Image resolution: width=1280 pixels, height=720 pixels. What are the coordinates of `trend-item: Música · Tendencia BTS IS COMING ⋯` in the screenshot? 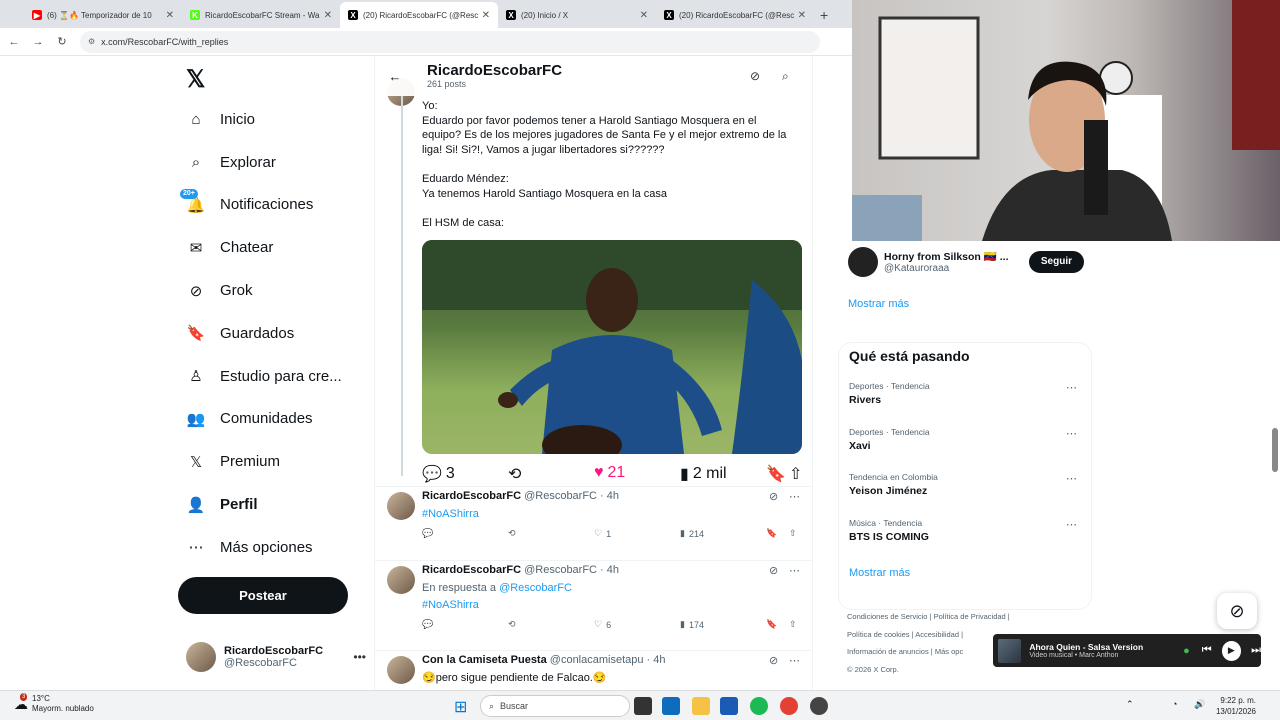 It's located at (967, 530).